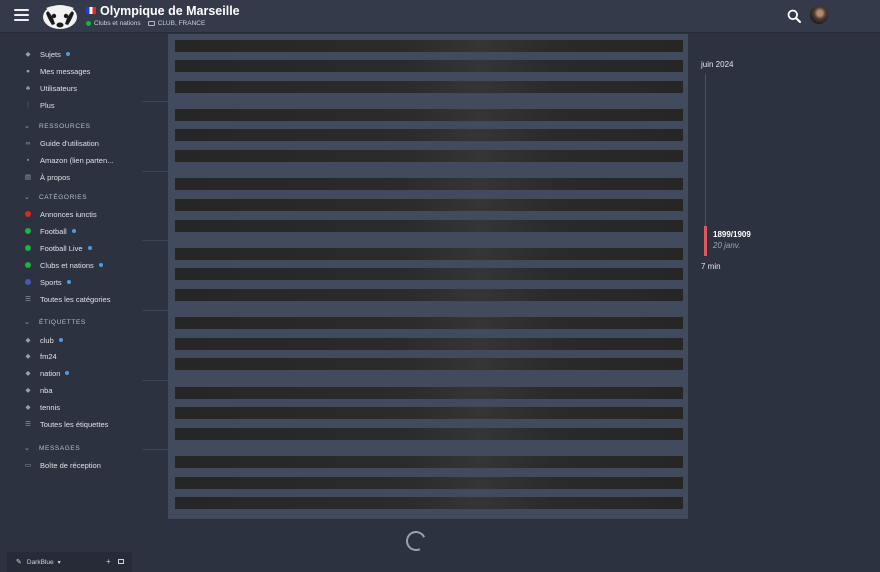  Describe the element at coordinates (42, 407) in the screenshot. I see `sidebar-item-tag-tennis: ◆ tennis` at that location.